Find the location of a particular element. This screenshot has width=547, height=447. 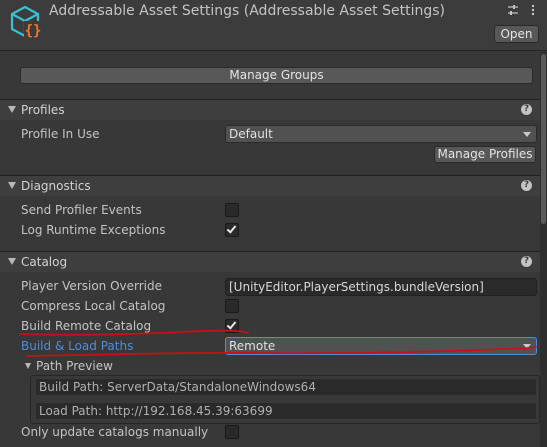

manage-profiles-button: Manage Profiles is located at coordinates (485, 154).